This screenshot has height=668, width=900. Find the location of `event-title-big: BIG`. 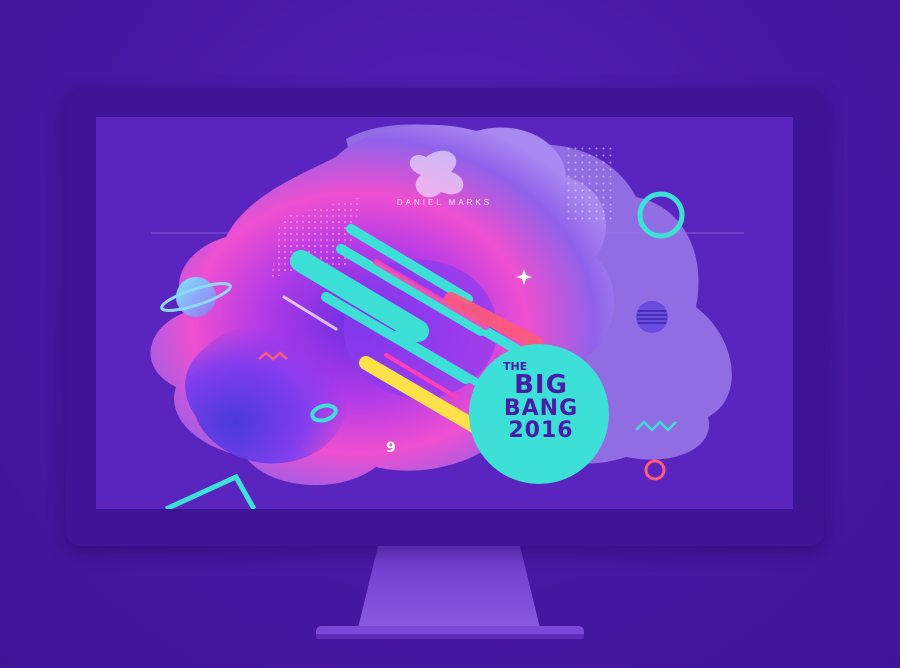

event-title-big: BIG is located at coordinates (541, 385).